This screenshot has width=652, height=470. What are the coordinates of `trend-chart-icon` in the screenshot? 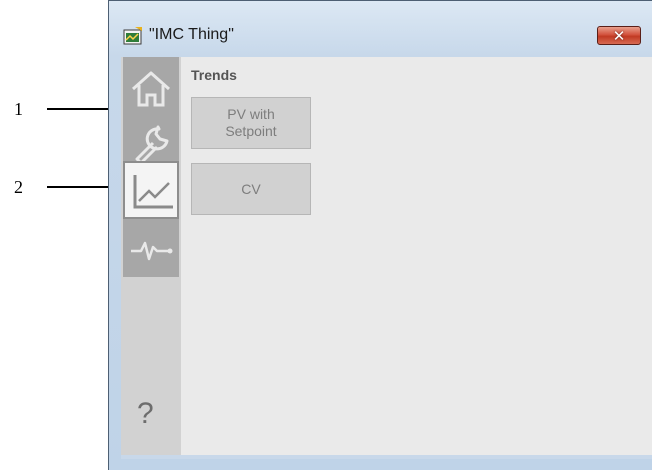 It's located at (153, 192).